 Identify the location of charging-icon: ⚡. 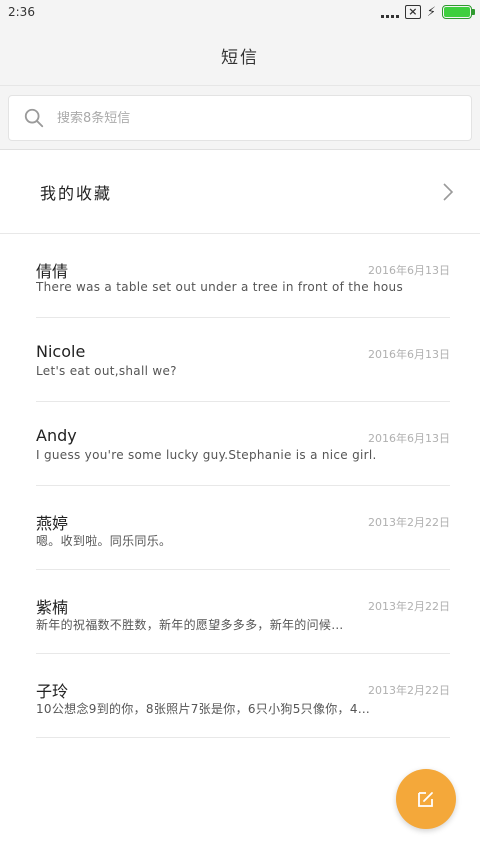
(431, 12).